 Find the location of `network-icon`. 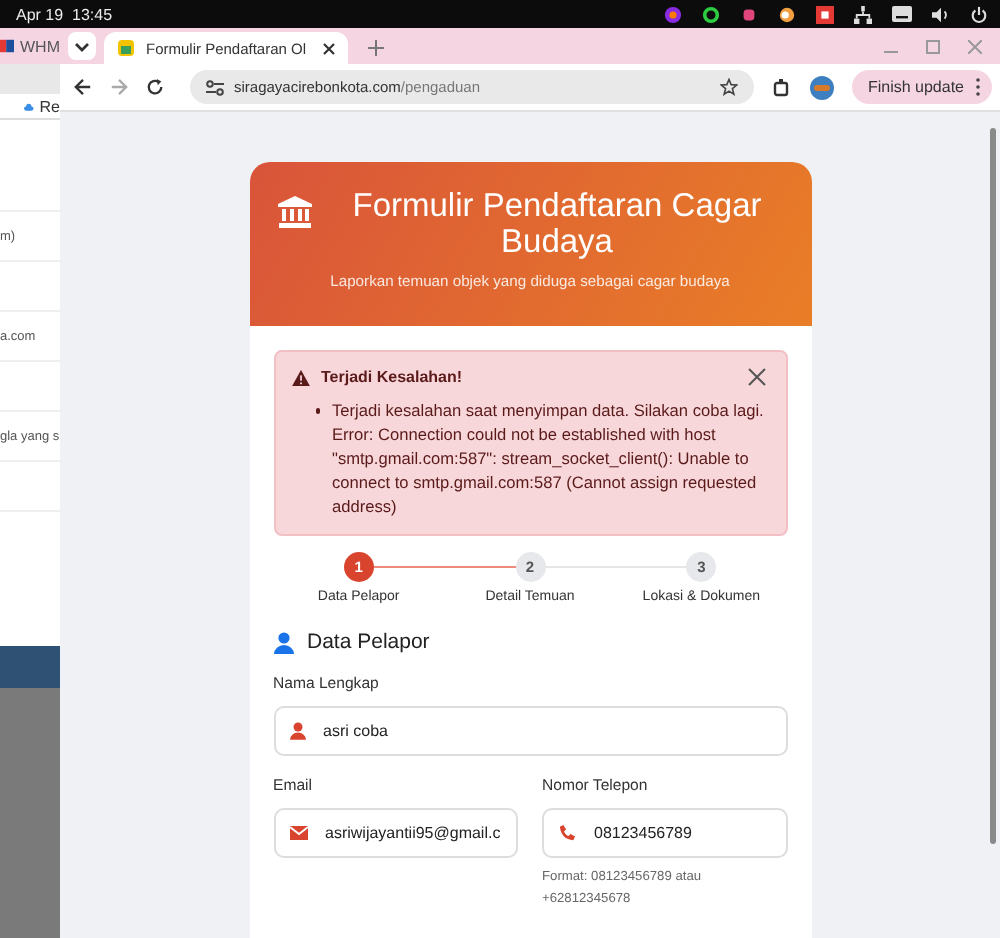

network-icon is located at coordinates (863, 14).